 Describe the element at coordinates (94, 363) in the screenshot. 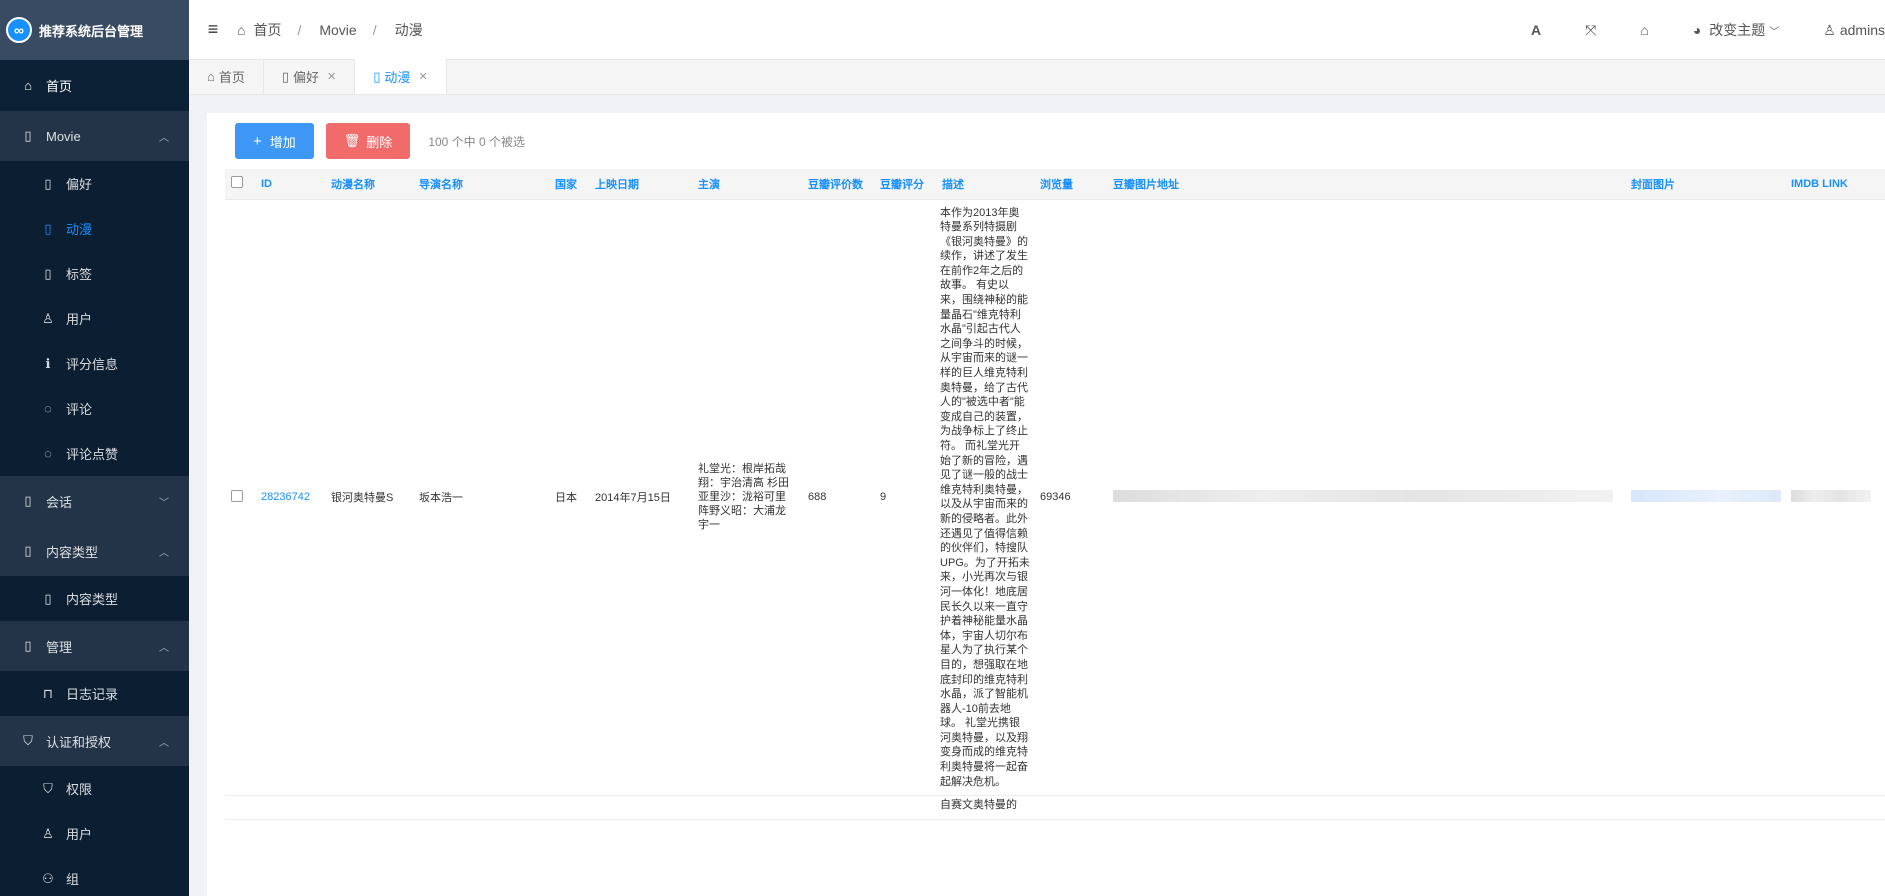

I see `sidebar-item-ratings: ℹ 评分信息` at that location.